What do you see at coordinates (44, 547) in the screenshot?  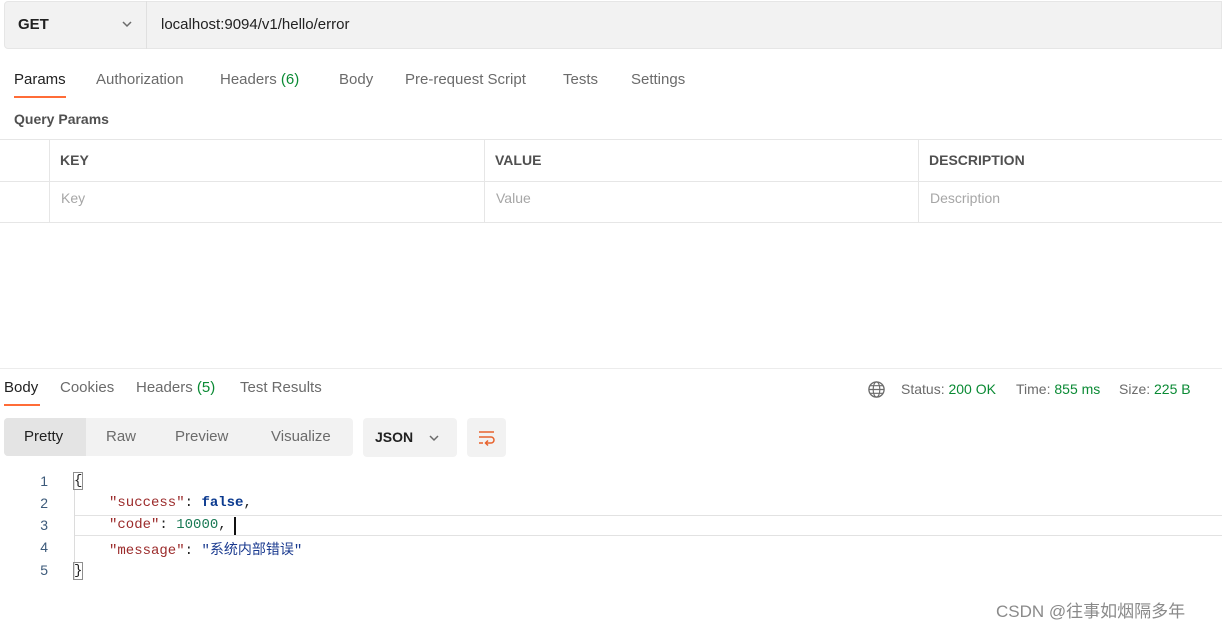 I see `line-number: 4` at bounding box center [44, 547].